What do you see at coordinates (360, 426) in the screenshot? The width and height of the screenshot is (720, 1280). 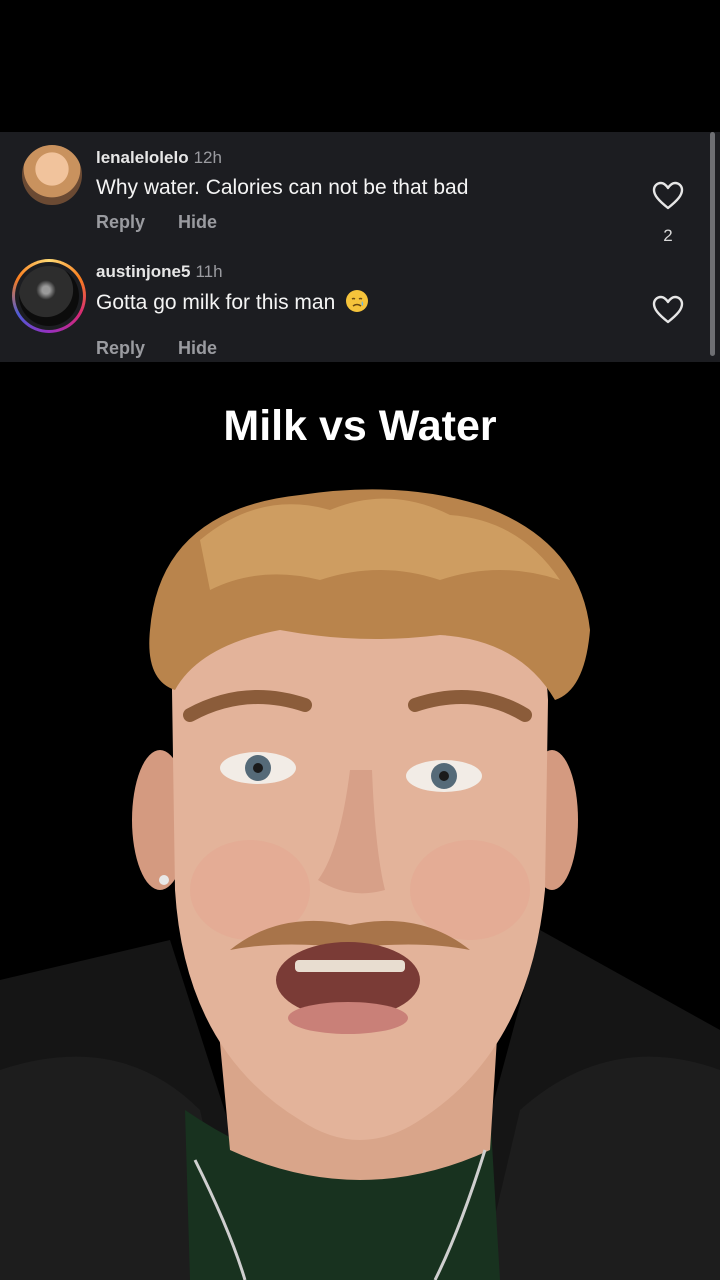 I see `video-caption: Milk vs Water` at bounding box center [360, 426].